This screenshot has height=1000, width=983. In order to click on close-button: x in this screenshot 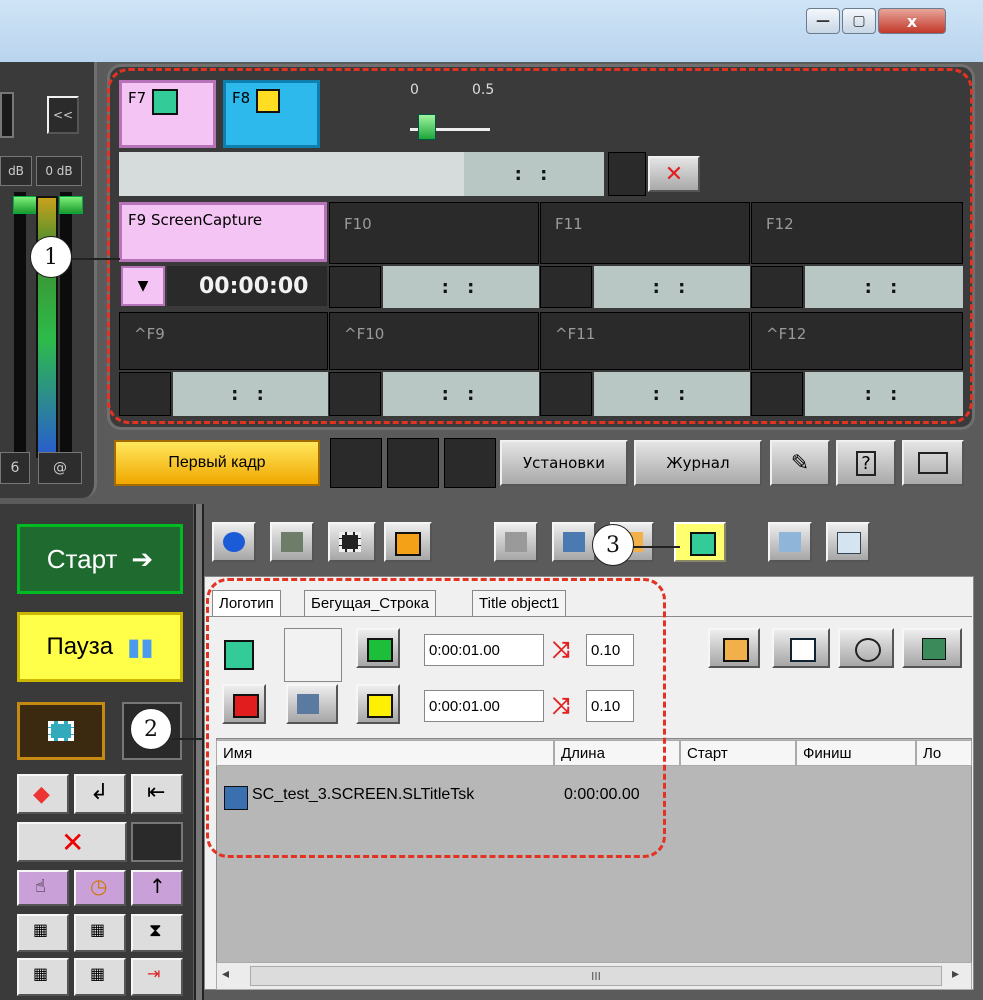, I will do `click(912, 21)`.